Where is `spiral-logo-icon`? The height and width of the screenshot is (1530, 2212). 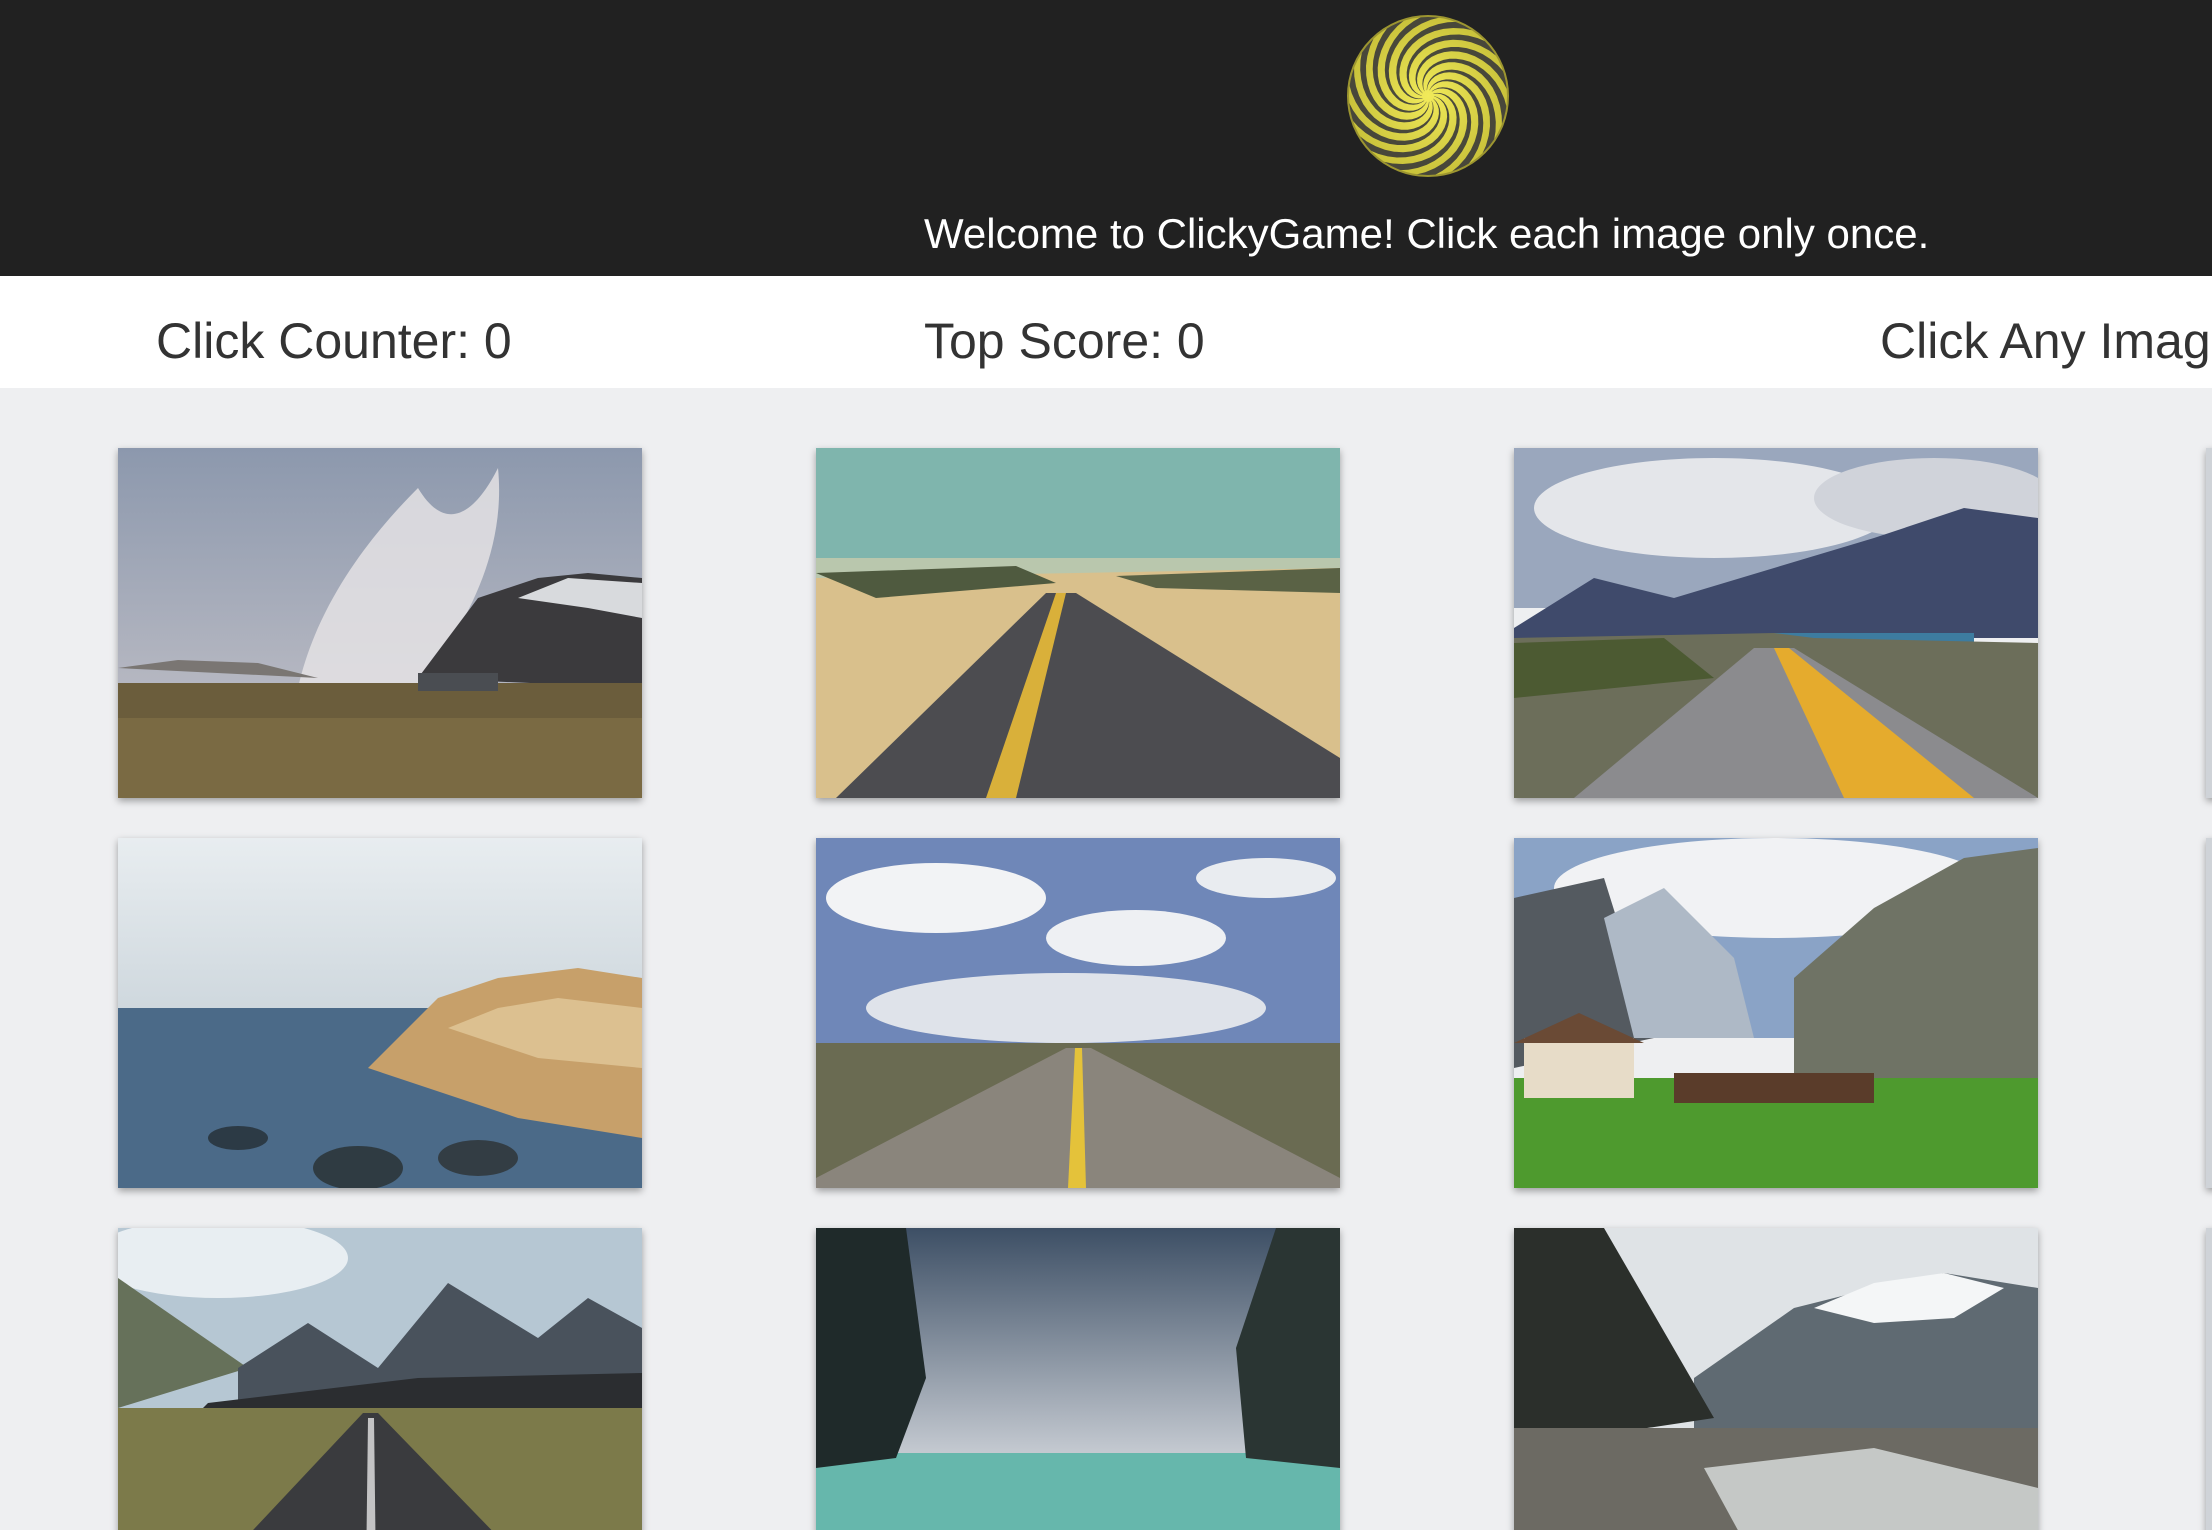
spiral-logo-icon is located at coordinates (1428, 96).